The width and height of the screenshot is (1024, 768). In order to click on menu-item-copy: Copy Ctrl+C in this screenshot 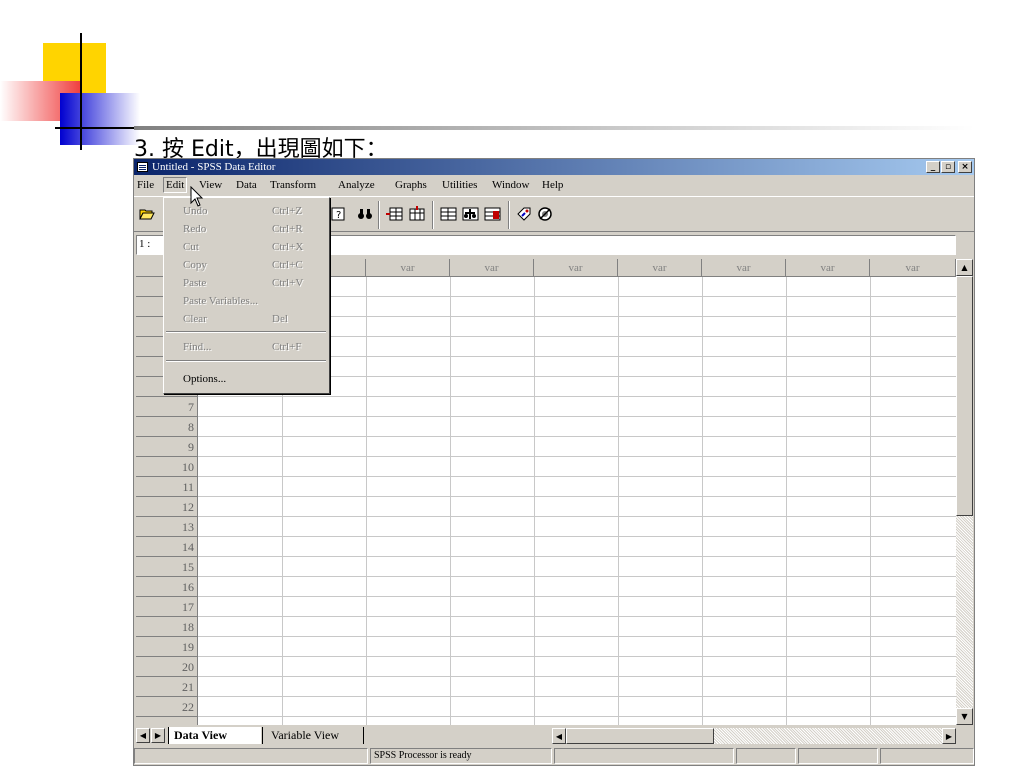, I will do `click(246, 265)`.